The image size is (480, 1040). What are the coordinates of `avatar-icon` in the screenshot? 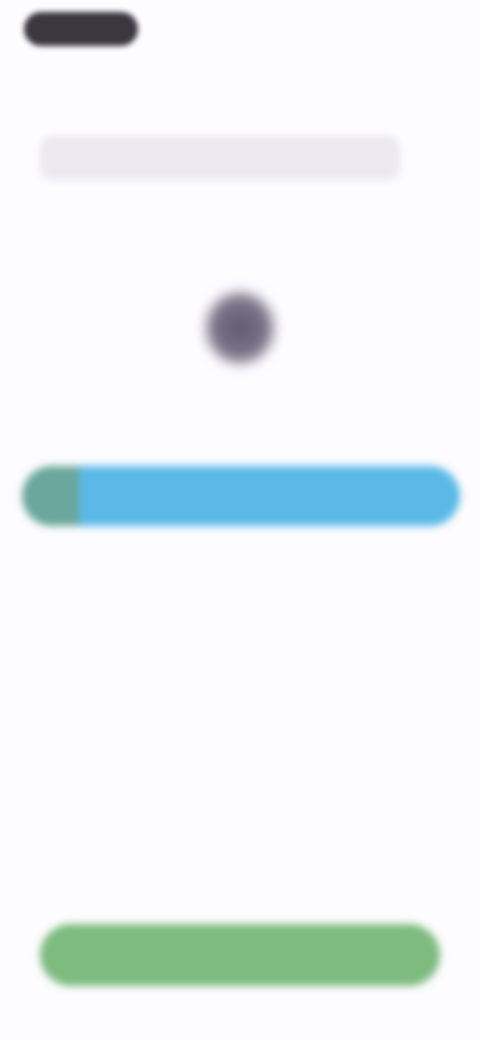 It's located at (240, 328).